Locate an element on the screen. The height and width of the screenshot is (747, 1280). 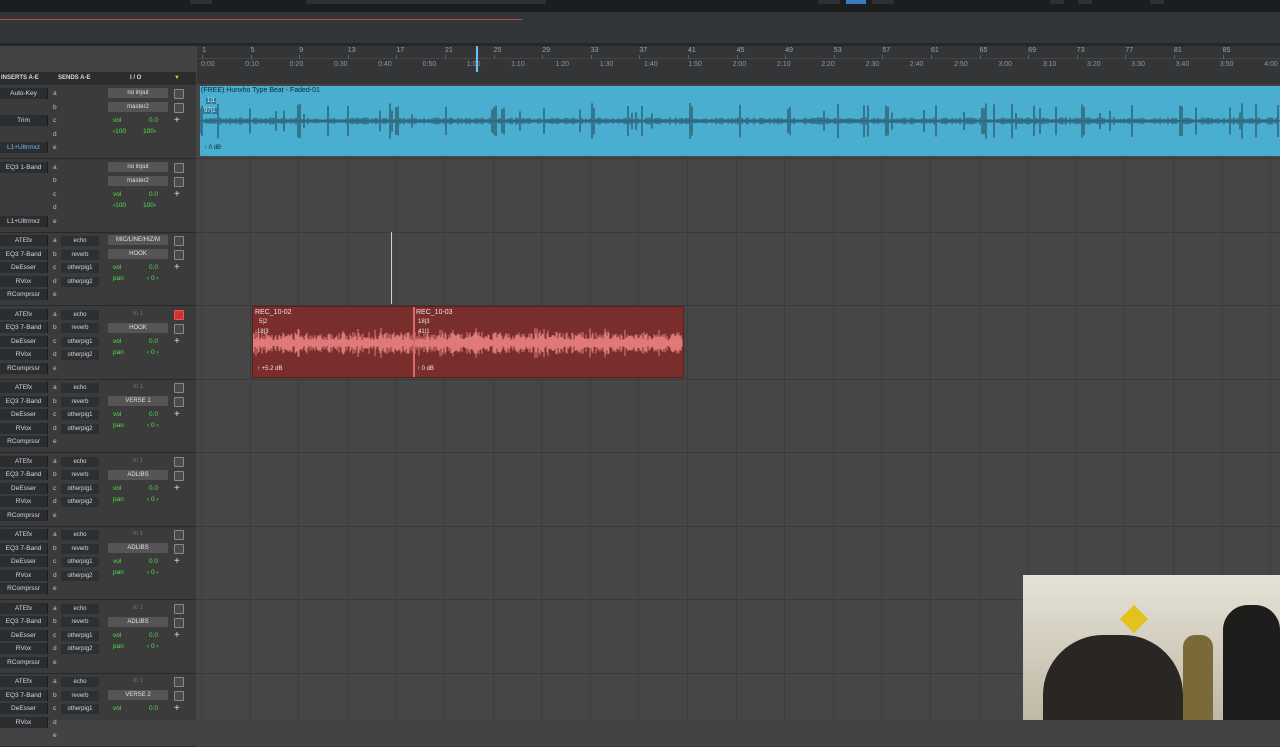
record-enable-button is located at coordinates (179, 314).